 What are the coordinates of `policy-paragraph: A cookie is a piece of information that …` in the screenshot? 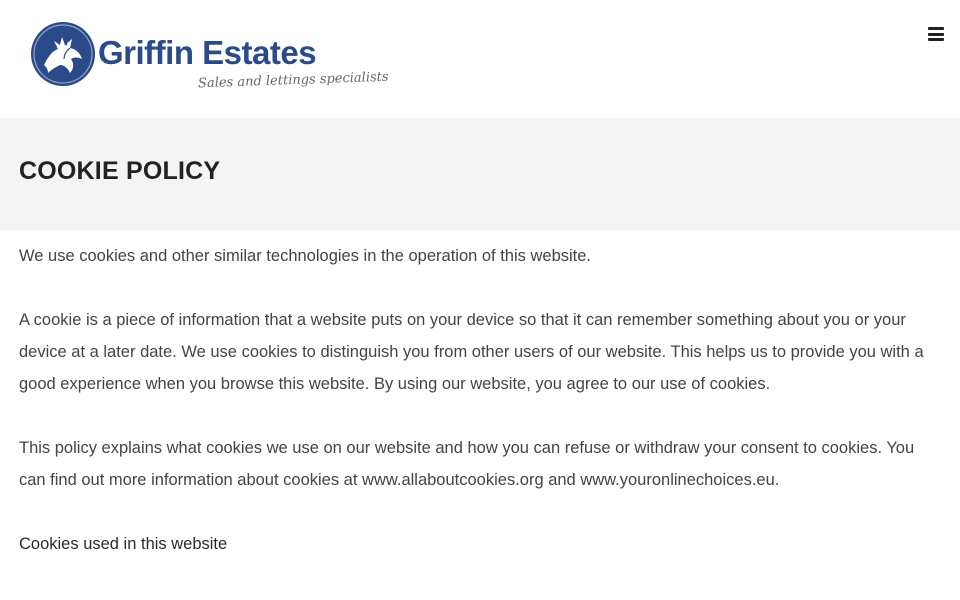 It's located at (471, 352).